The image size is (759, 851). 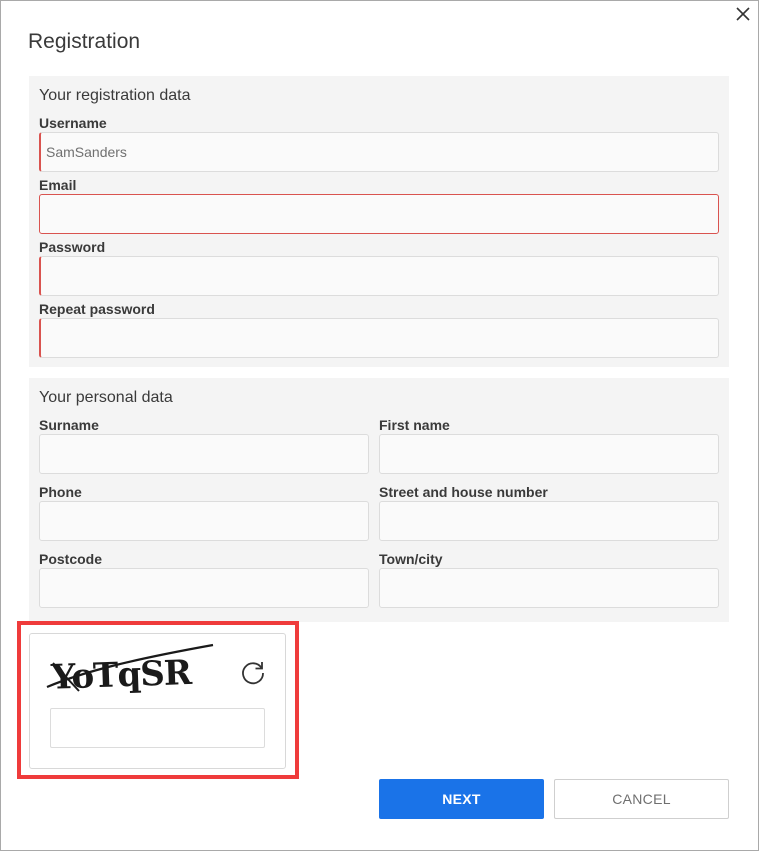 What do you see at coordinates (743, 14) in the screenshot?
I see `close-icon` at bounding box center [743, 14].